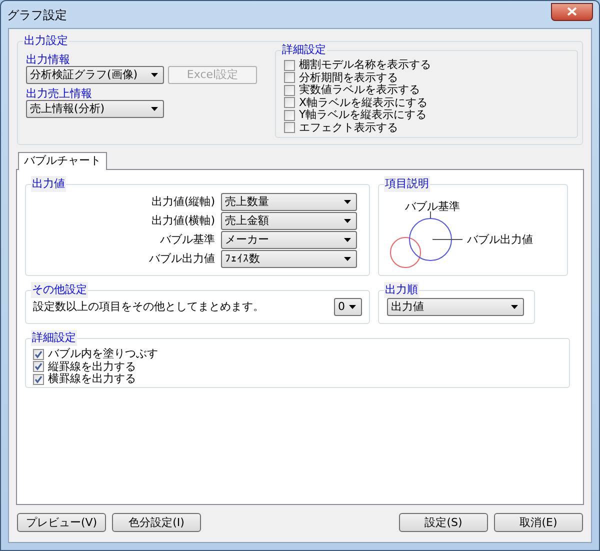  I want to click on dropdown: 0, so click(348, 307).